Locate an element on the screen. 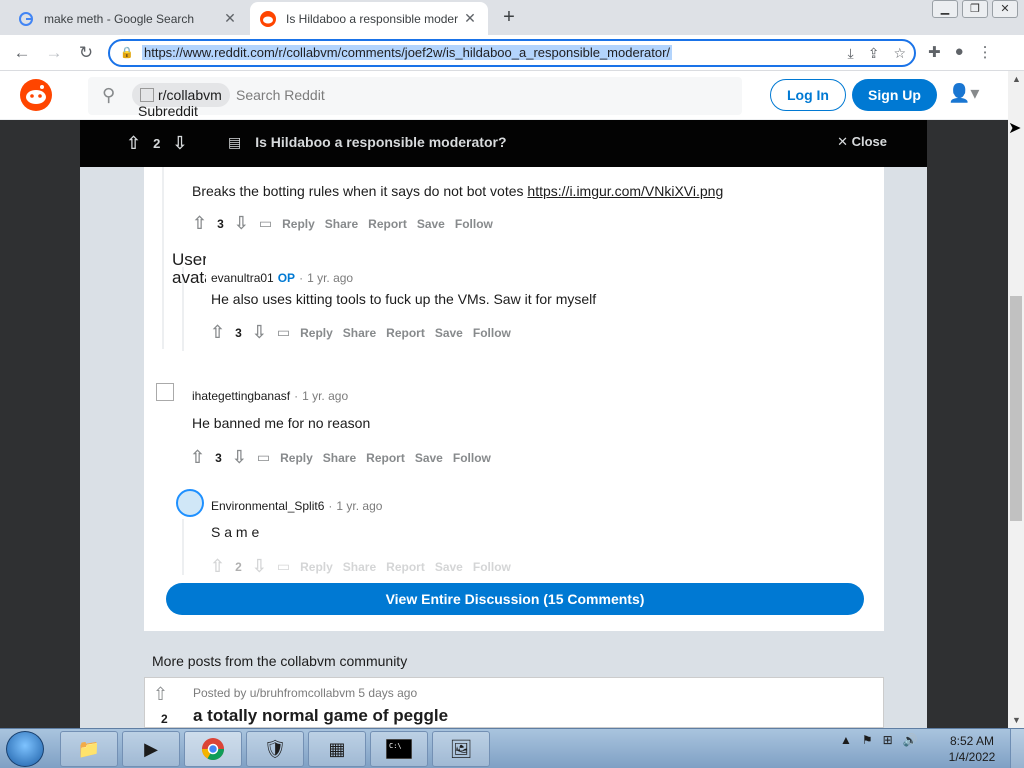  system-clock: 8:52 AM 1/4/2022 is located at coordinates (972, 749).